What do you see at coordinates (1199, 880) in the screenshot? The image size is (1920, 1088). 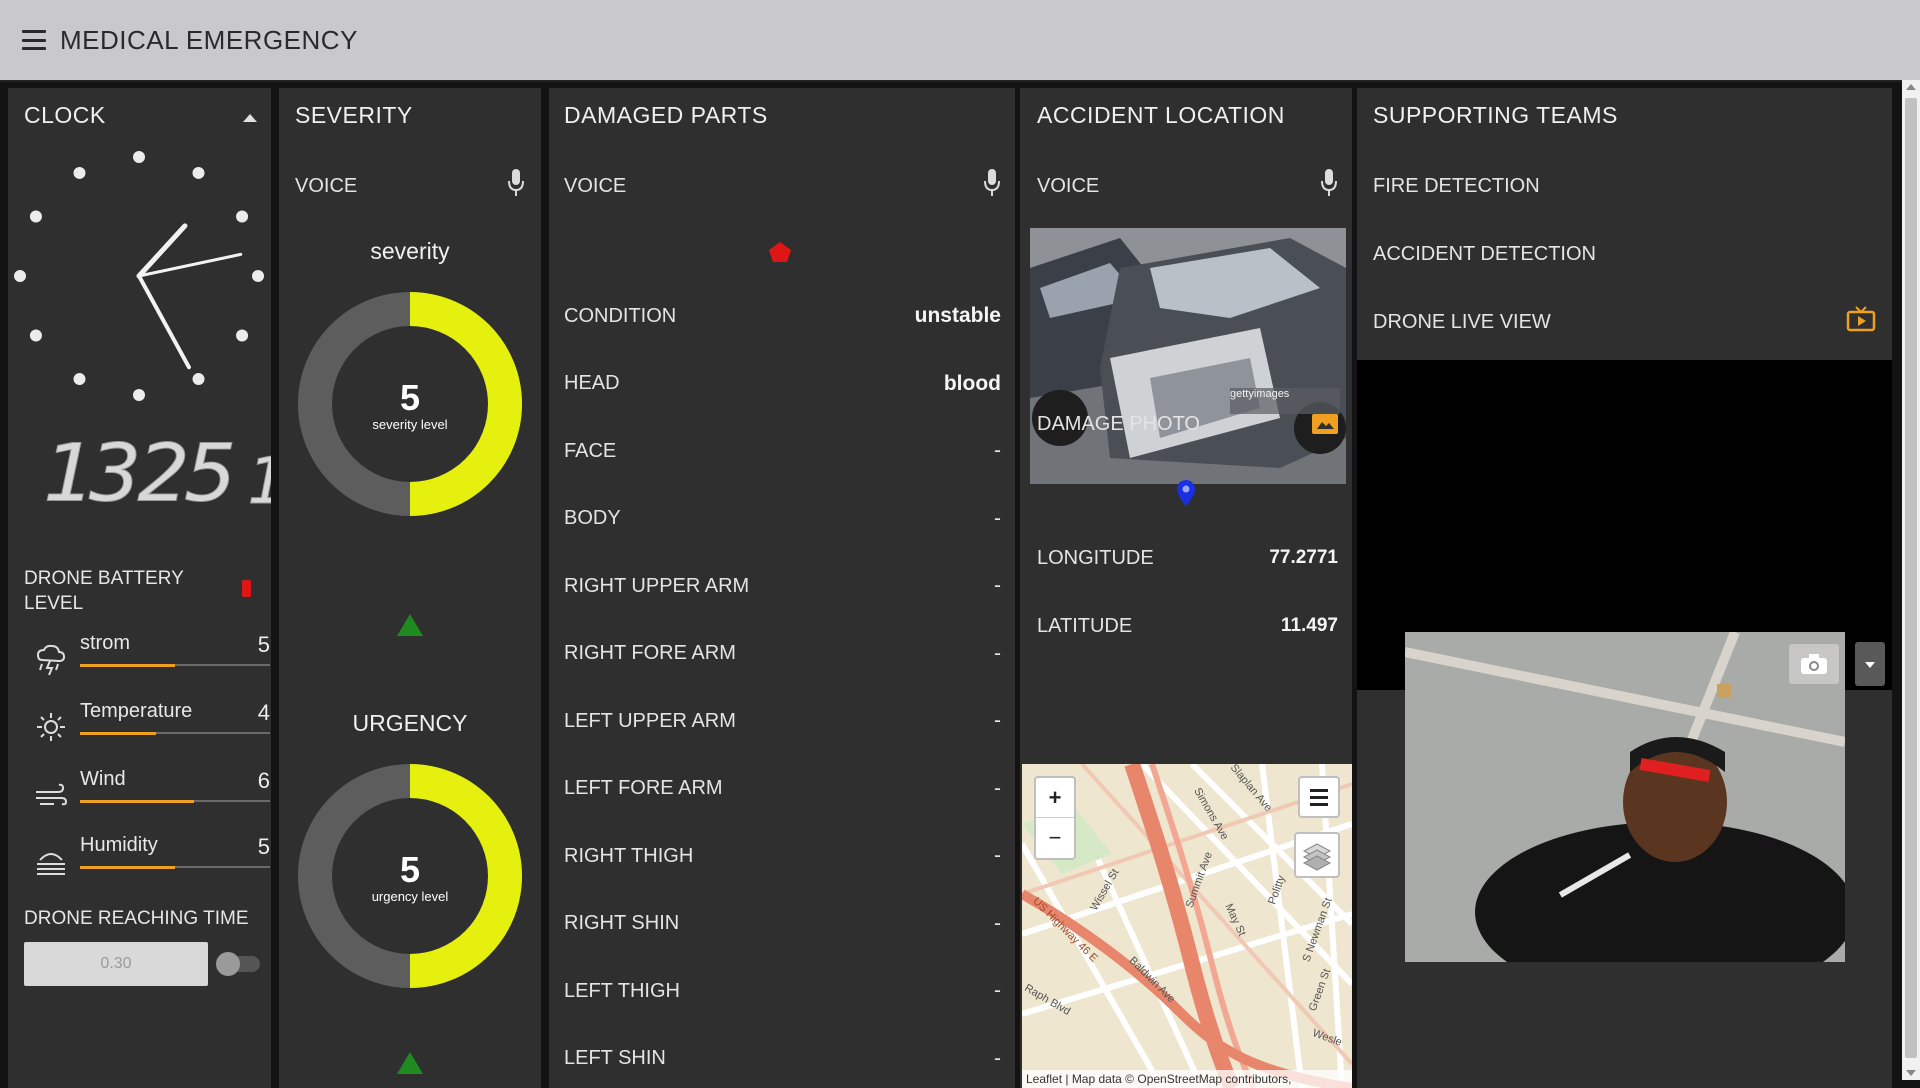 I see `street-label: Summit Ave` at bounding box center [1199, 880].